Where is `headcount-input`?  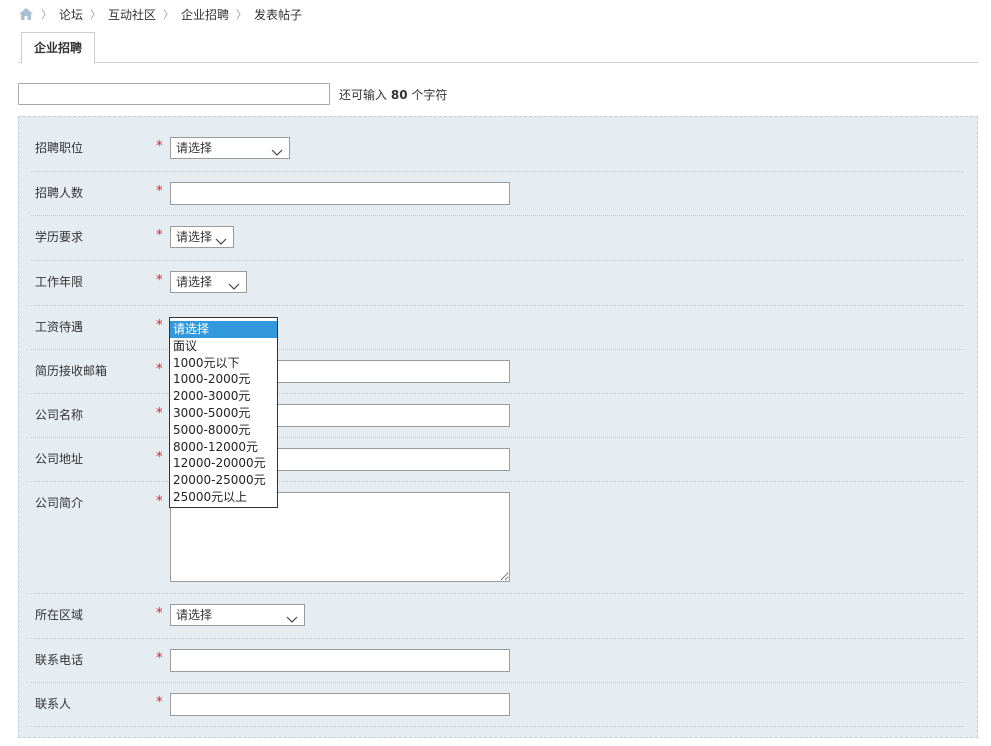
headcount-input is located at coordinates (340, 193).